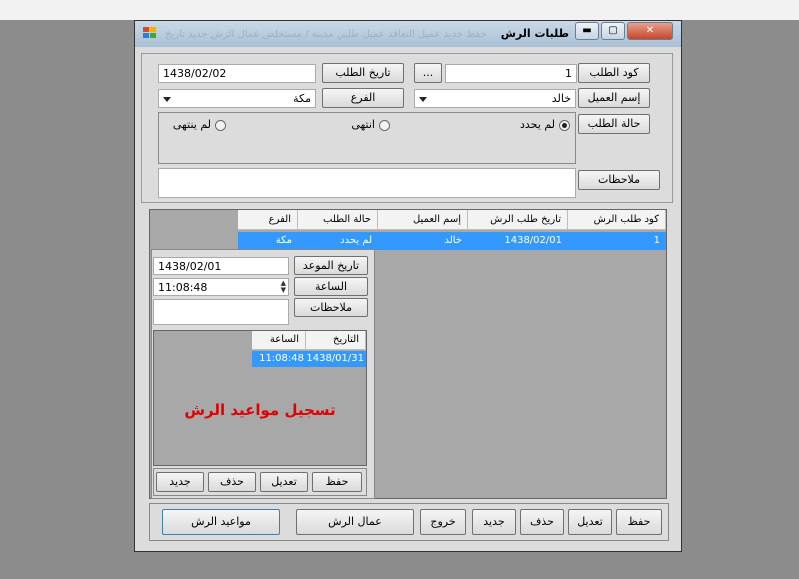 The image size is (799, 579). What do you see at coordinates (399, 10) in the screenshot?
I see `desktop-top-strip` at bounding box center [399, 10].